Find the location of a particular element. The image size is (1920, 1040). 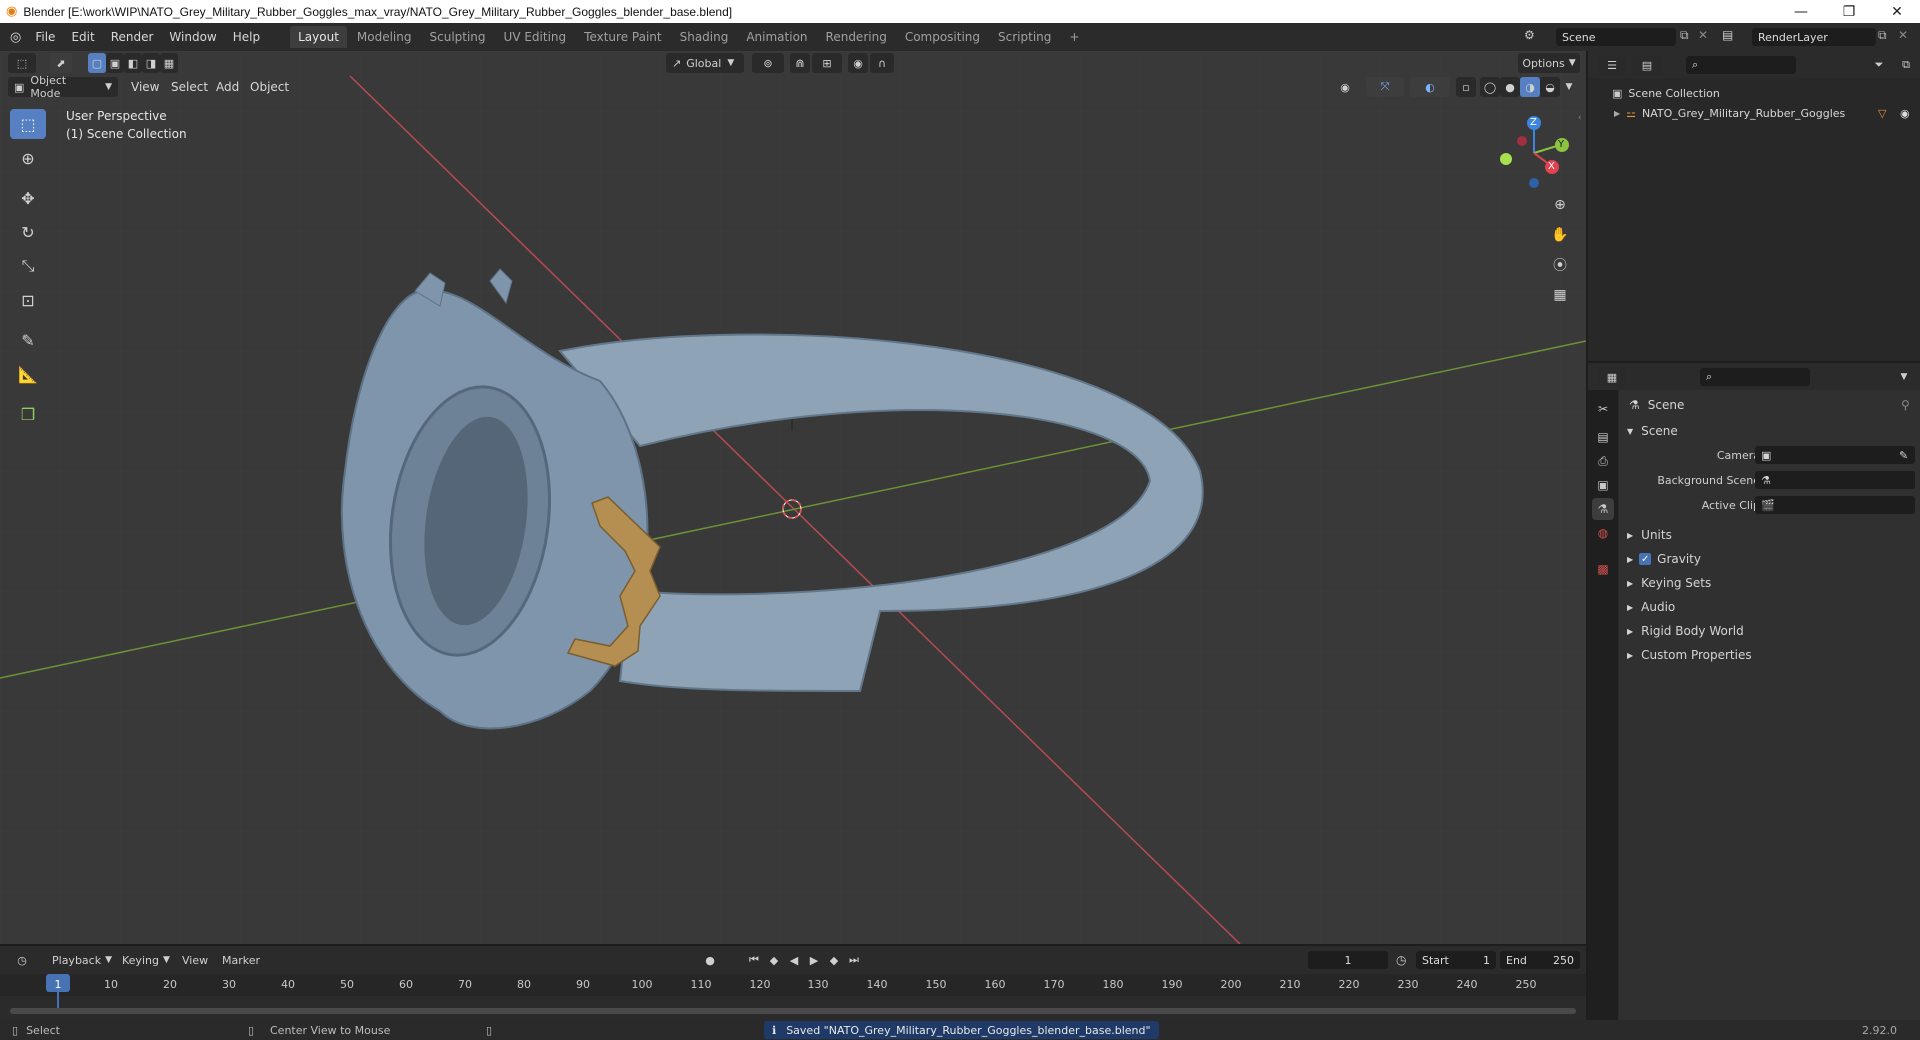

timeline-editor-type: ◷ is located at coordinates (22, 960).